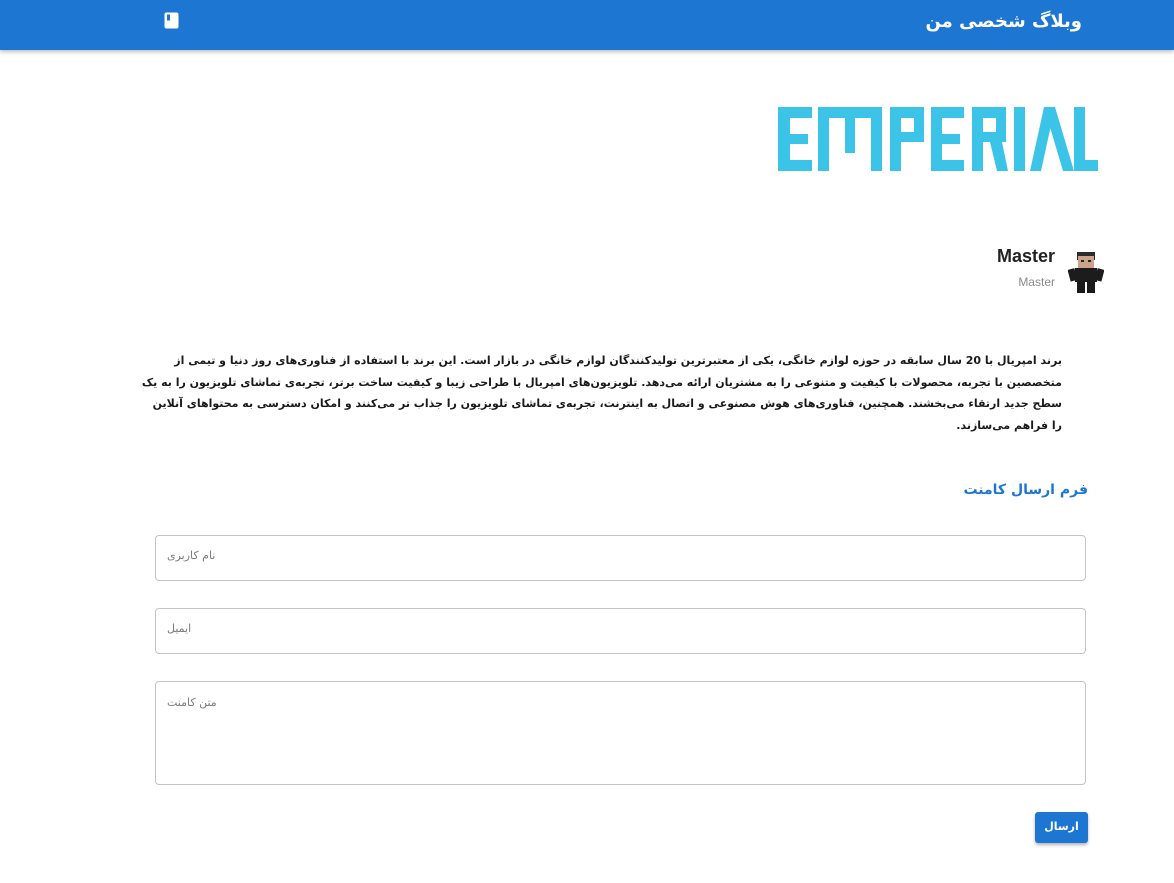  Describe the element at coordinates (587, 25) in the screenshot. I see `top-app-bar: وبلاگ شخصی من` at that location.